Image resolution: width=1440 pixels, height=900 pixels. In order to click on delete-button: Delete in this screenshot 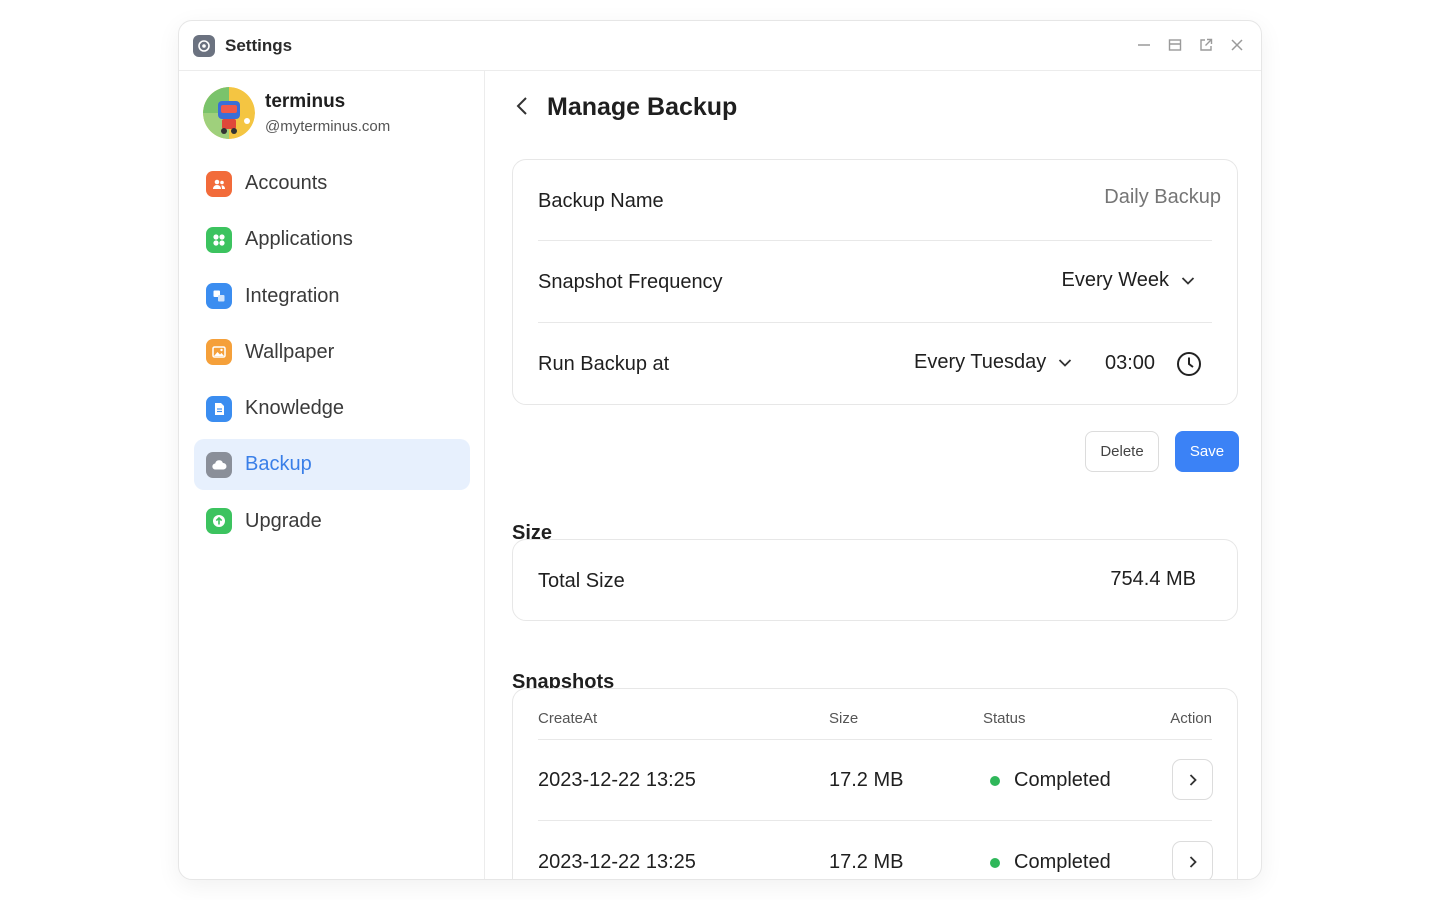, I will do `click(1122, 451)`.